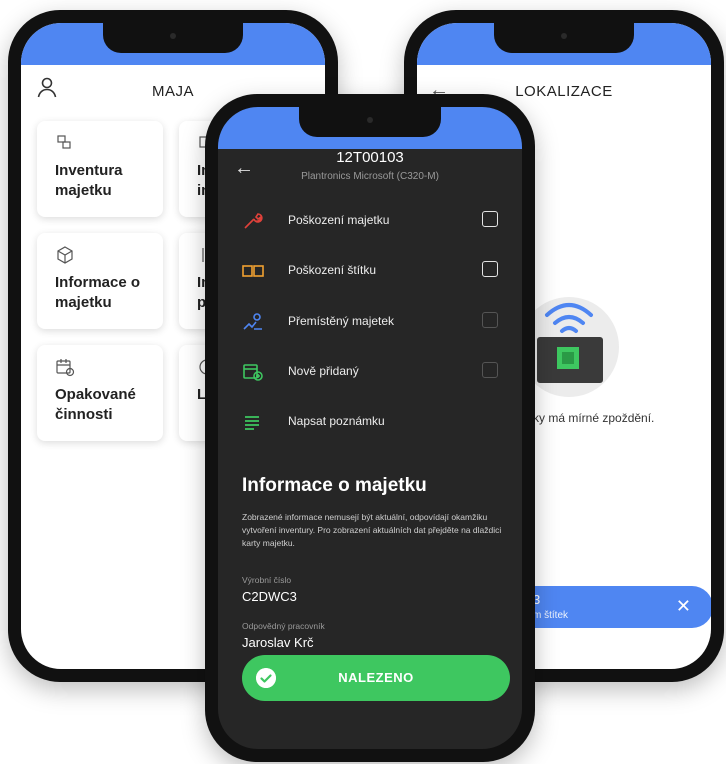 This screenshot has height=764, width=726. I want to click on package-icon, so click(65, 255).